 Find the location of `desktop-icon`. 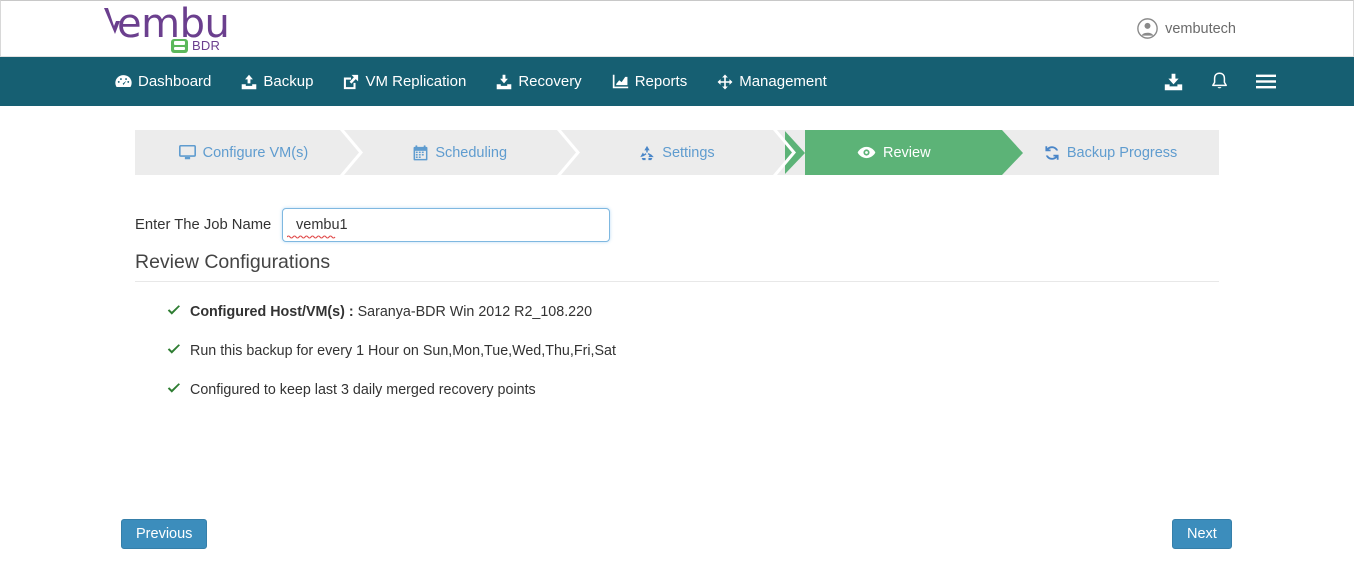

desktop-icon is located at coordinates (187, 152).